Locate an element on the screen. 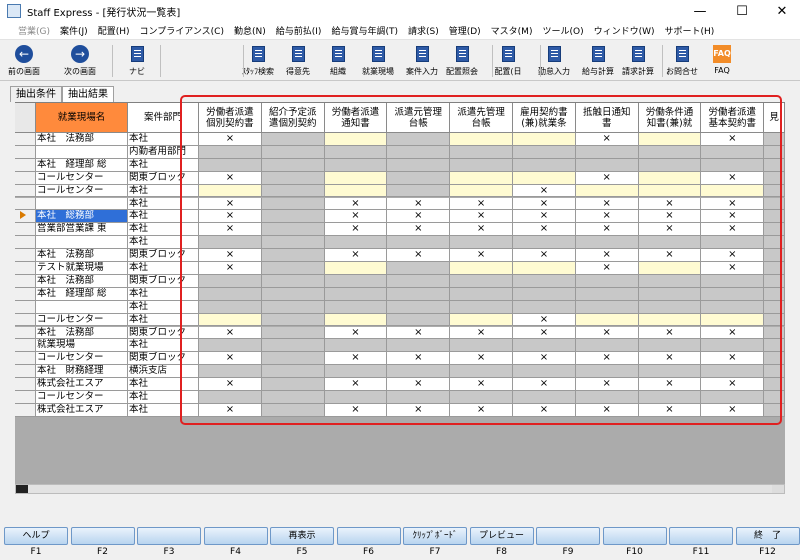 Image resolution: width=800 pixels, height=560 pixels. cell-dept: 内勤者用部門 is located at coordinates (163, 152).